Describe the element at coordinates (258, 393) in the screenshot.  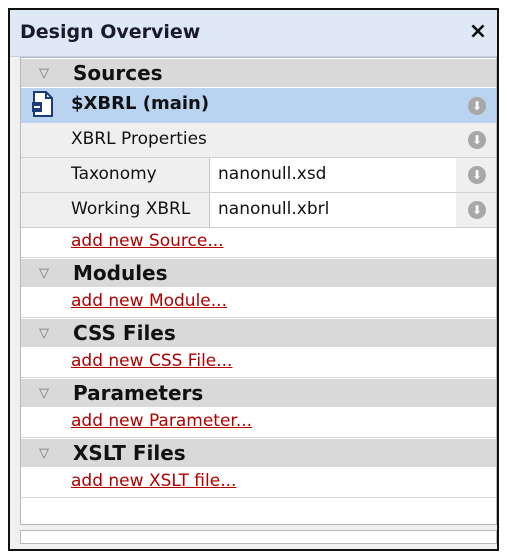
I see `section-parameters: ▽ Parameters` at that location.